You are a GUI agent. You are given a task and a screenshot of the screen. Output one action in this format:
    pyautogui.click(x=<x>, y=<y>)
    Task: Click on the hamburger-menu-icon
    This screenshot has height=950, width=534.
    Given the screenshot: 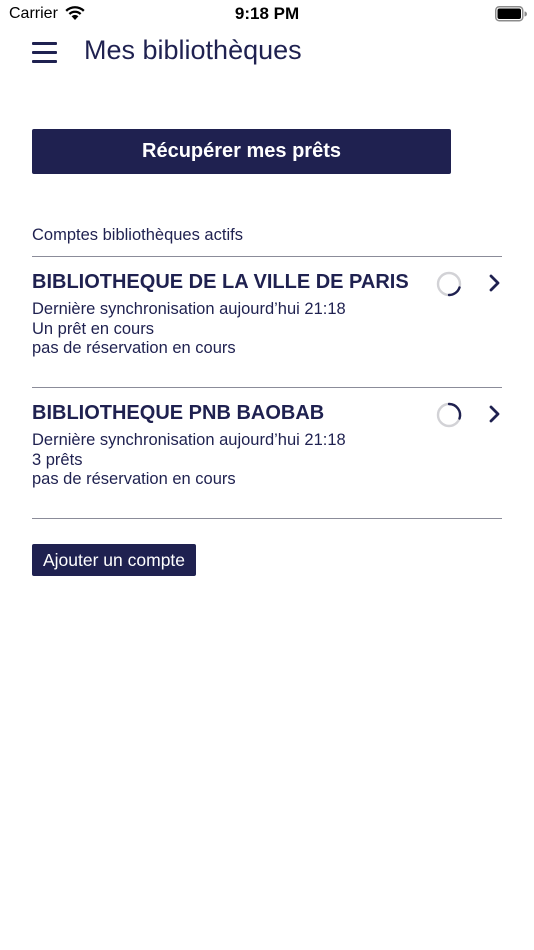 What is the action you would take?
    pyautogui.click(x=45, y=52)
    